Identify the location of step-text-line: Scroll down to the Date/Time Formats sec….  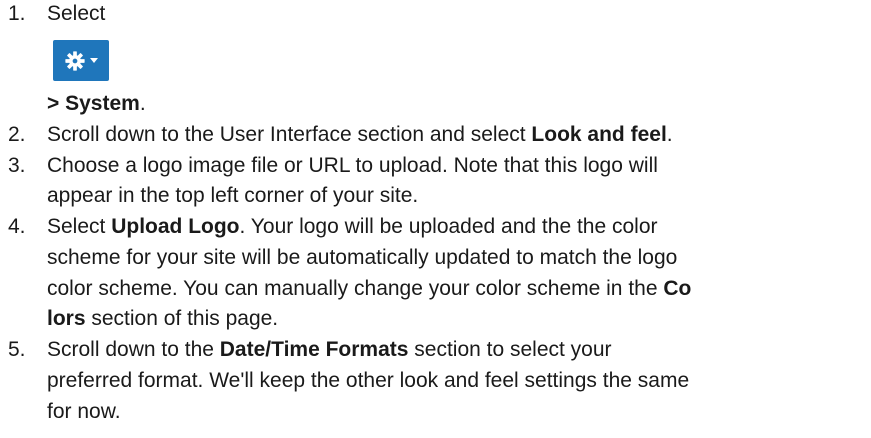
(329, 350).